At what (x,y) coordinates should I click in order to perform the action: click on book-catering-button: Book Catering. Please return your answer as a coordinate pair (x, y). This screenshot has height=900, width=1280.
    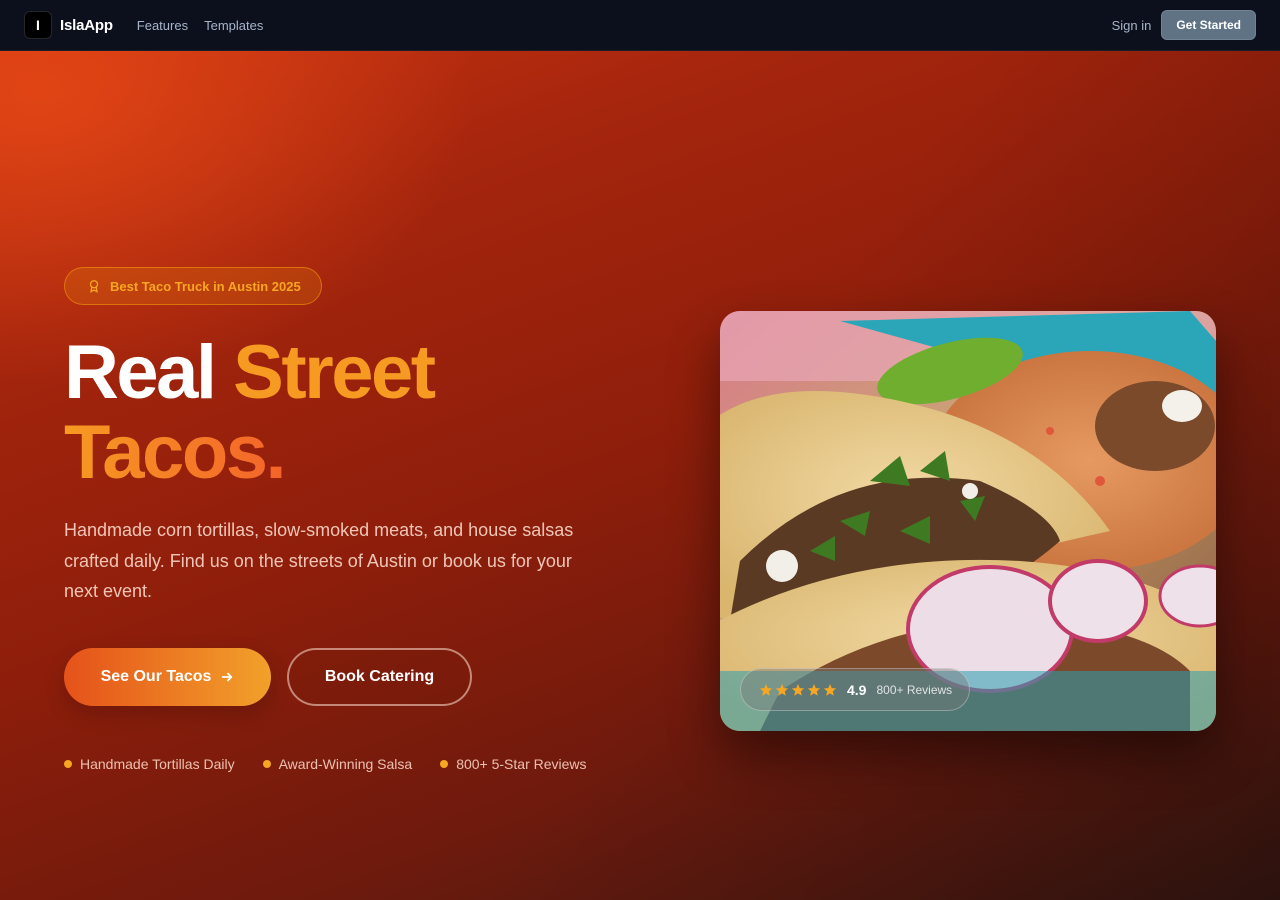
    Looking at the image, I should click on (379, 677).